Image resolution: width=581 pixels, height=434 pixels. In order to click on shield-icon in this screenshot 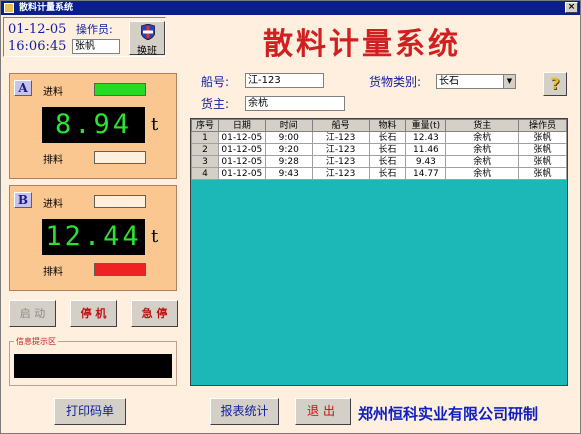, I will do `click(148, 32)`.